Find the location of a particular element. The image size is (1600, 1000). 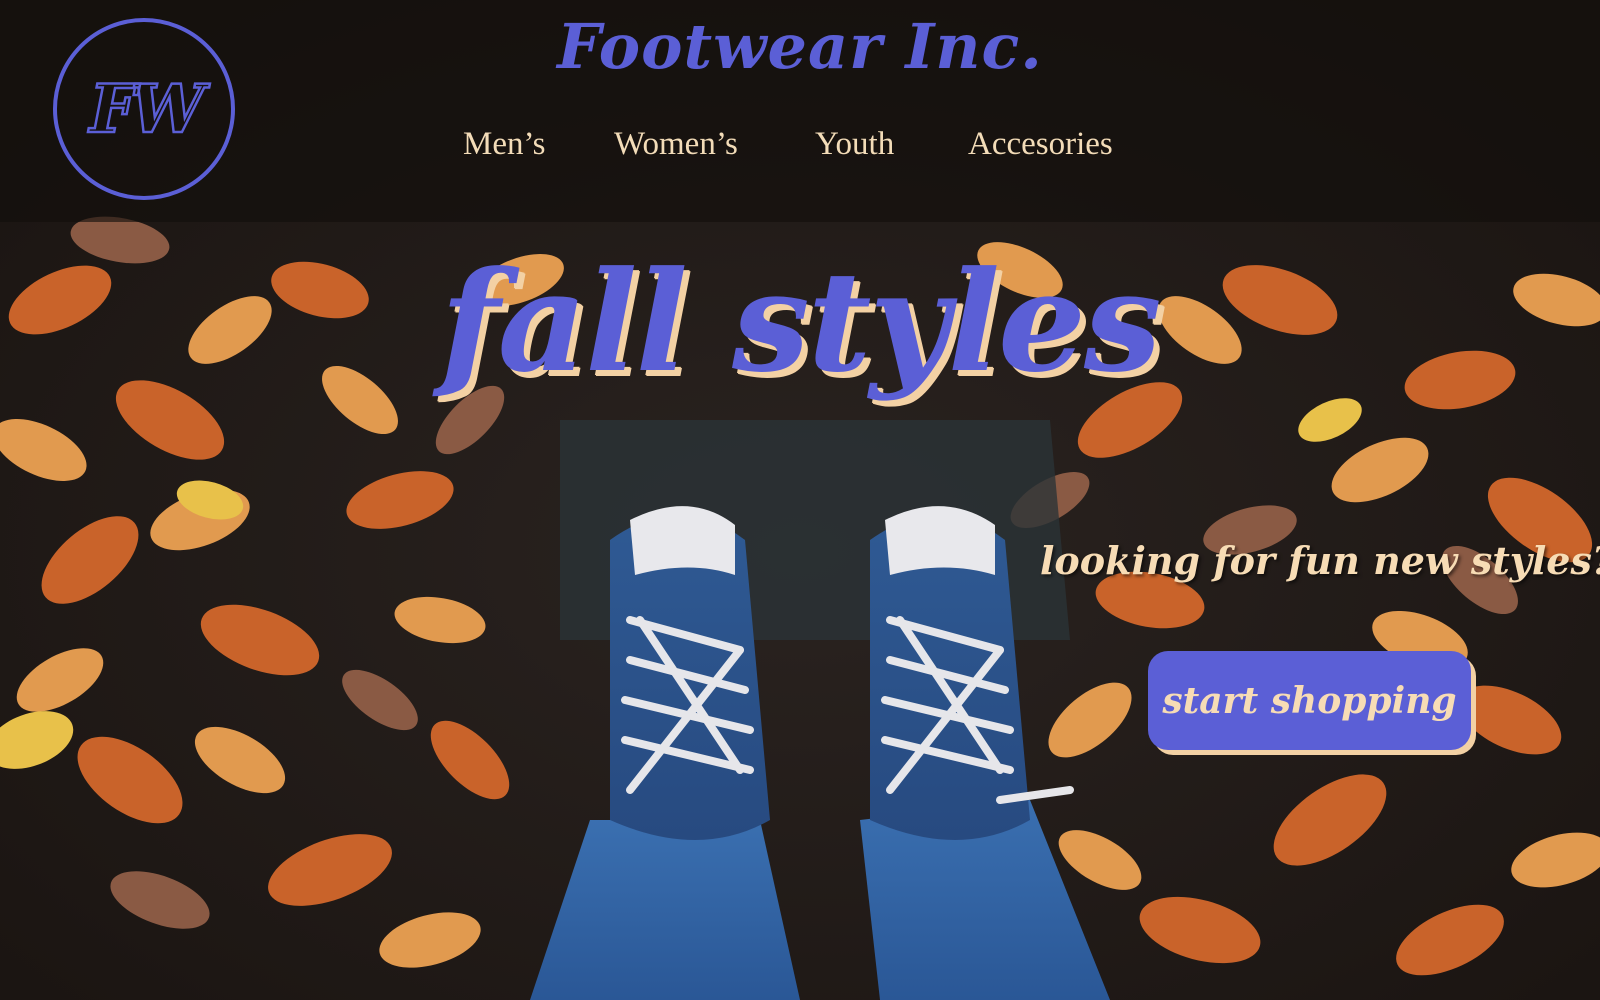

hero-title: fall styles is located at coordinates (800, 321).